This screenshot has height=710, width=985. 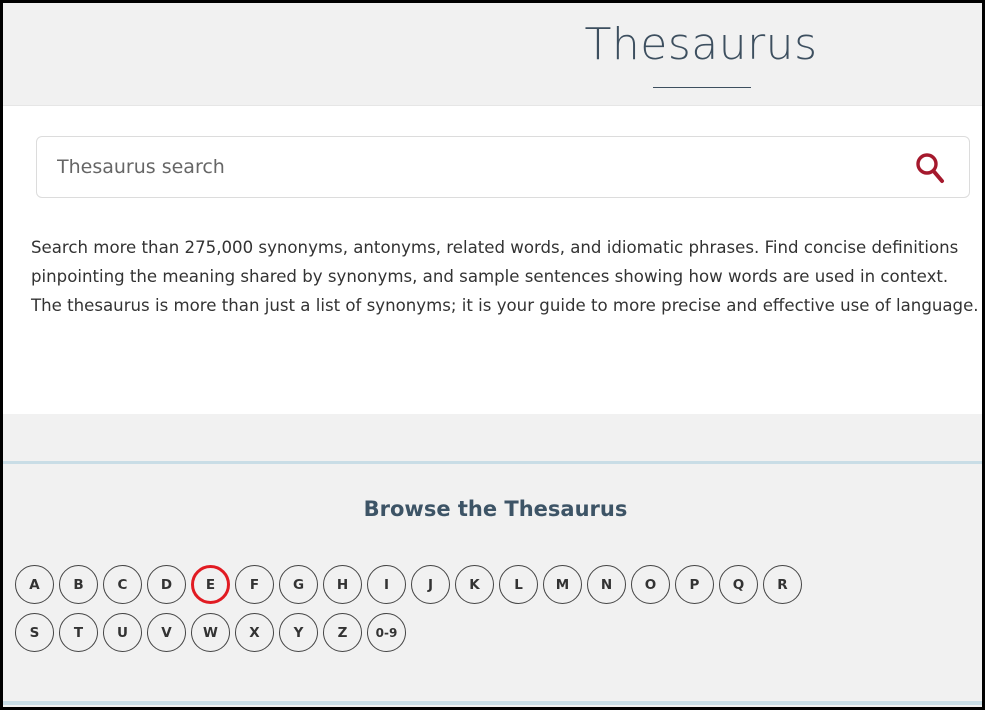 I want to click on letter-link-i: I, so click(x=386, y=584).